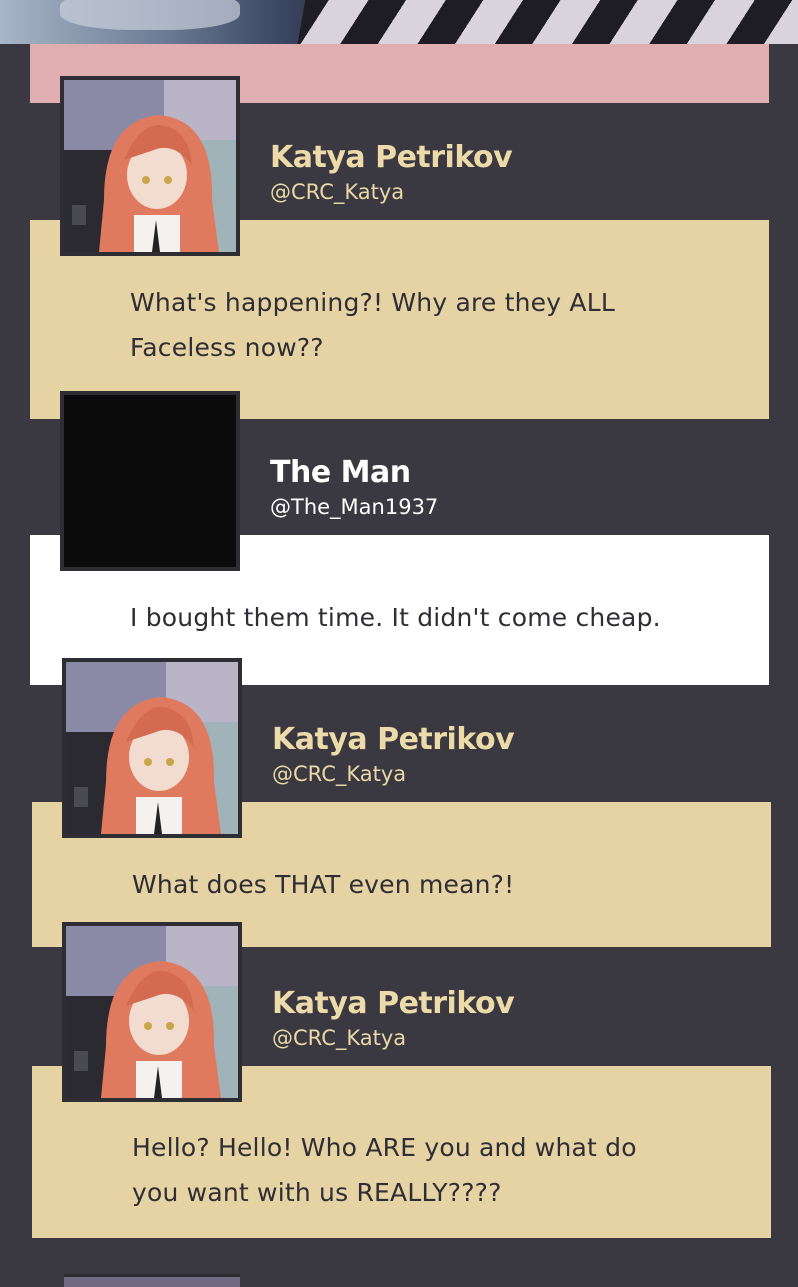 This screenshot has height=1287, width=798. What do you see at coordinates (354, 507) in the screenshot?
I see `author-handle: @The_Man1937` at bounding box center [354, 507].